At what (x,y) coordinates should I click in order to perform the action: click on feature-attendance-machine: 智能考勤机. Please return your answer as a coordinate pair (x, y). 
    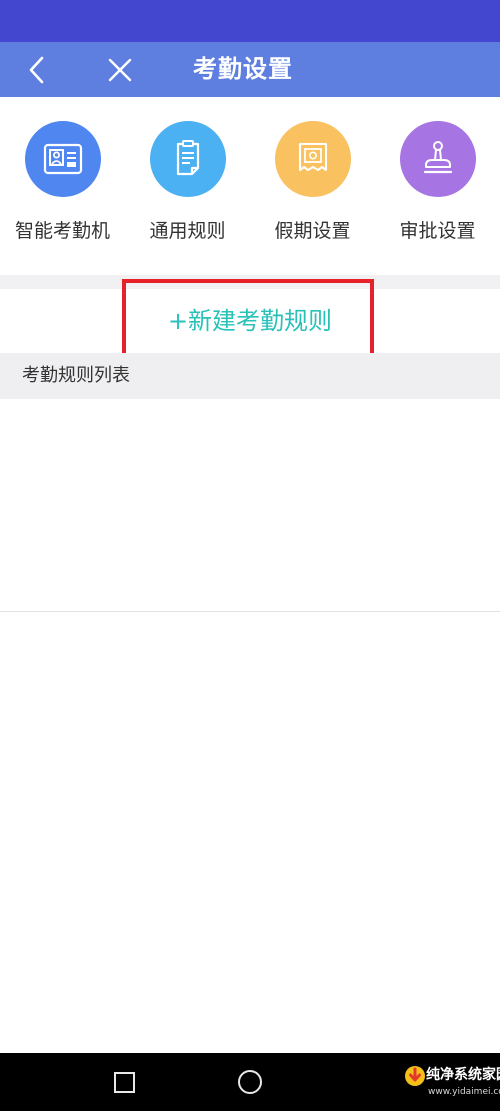
    Looking at the image, I should click on (62, 186).